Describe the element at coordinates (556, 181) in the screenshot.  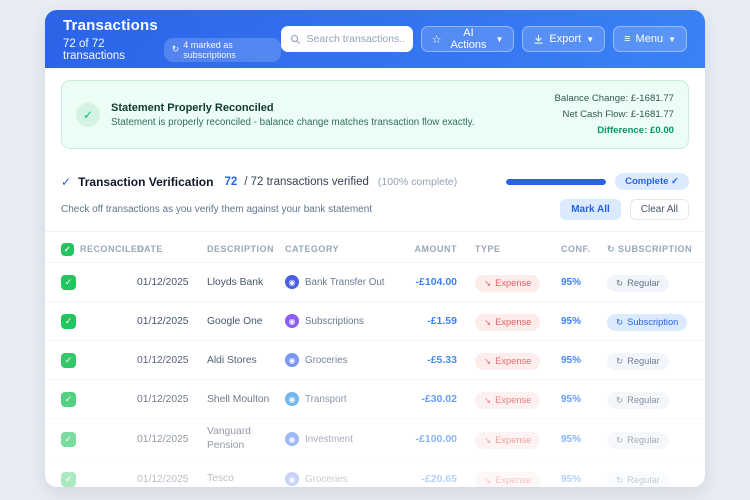
I see `progress-fill` at that location.